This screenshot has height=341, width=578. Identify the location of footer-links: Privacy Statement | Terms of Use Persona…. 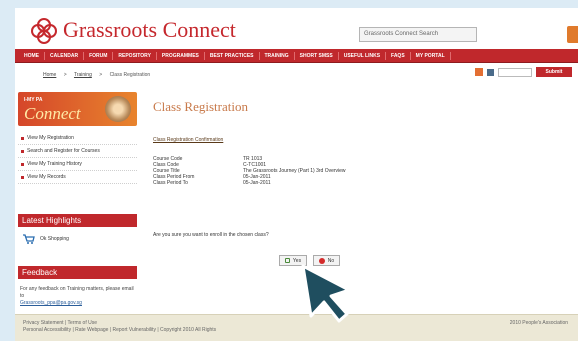
(119, 327).